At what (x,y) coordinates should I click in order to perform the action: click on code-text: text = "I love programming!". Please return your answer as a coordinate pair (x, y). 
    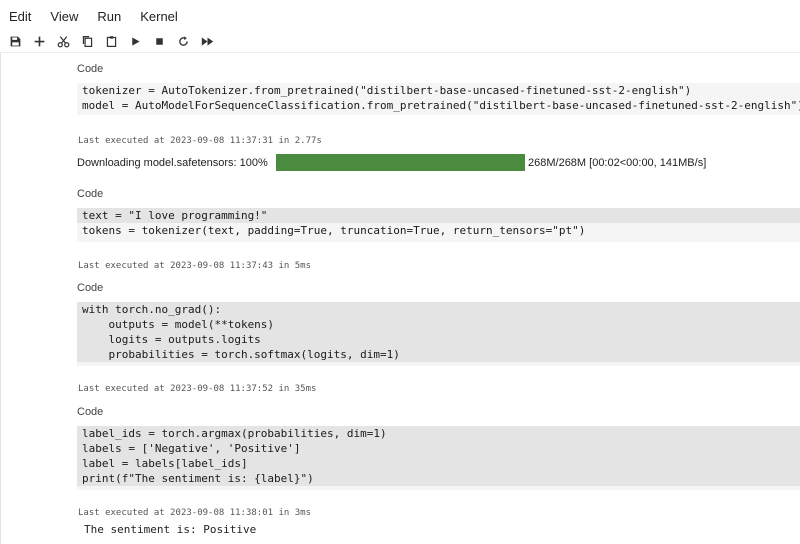
    Looking at the image, I should click on (175, 215).